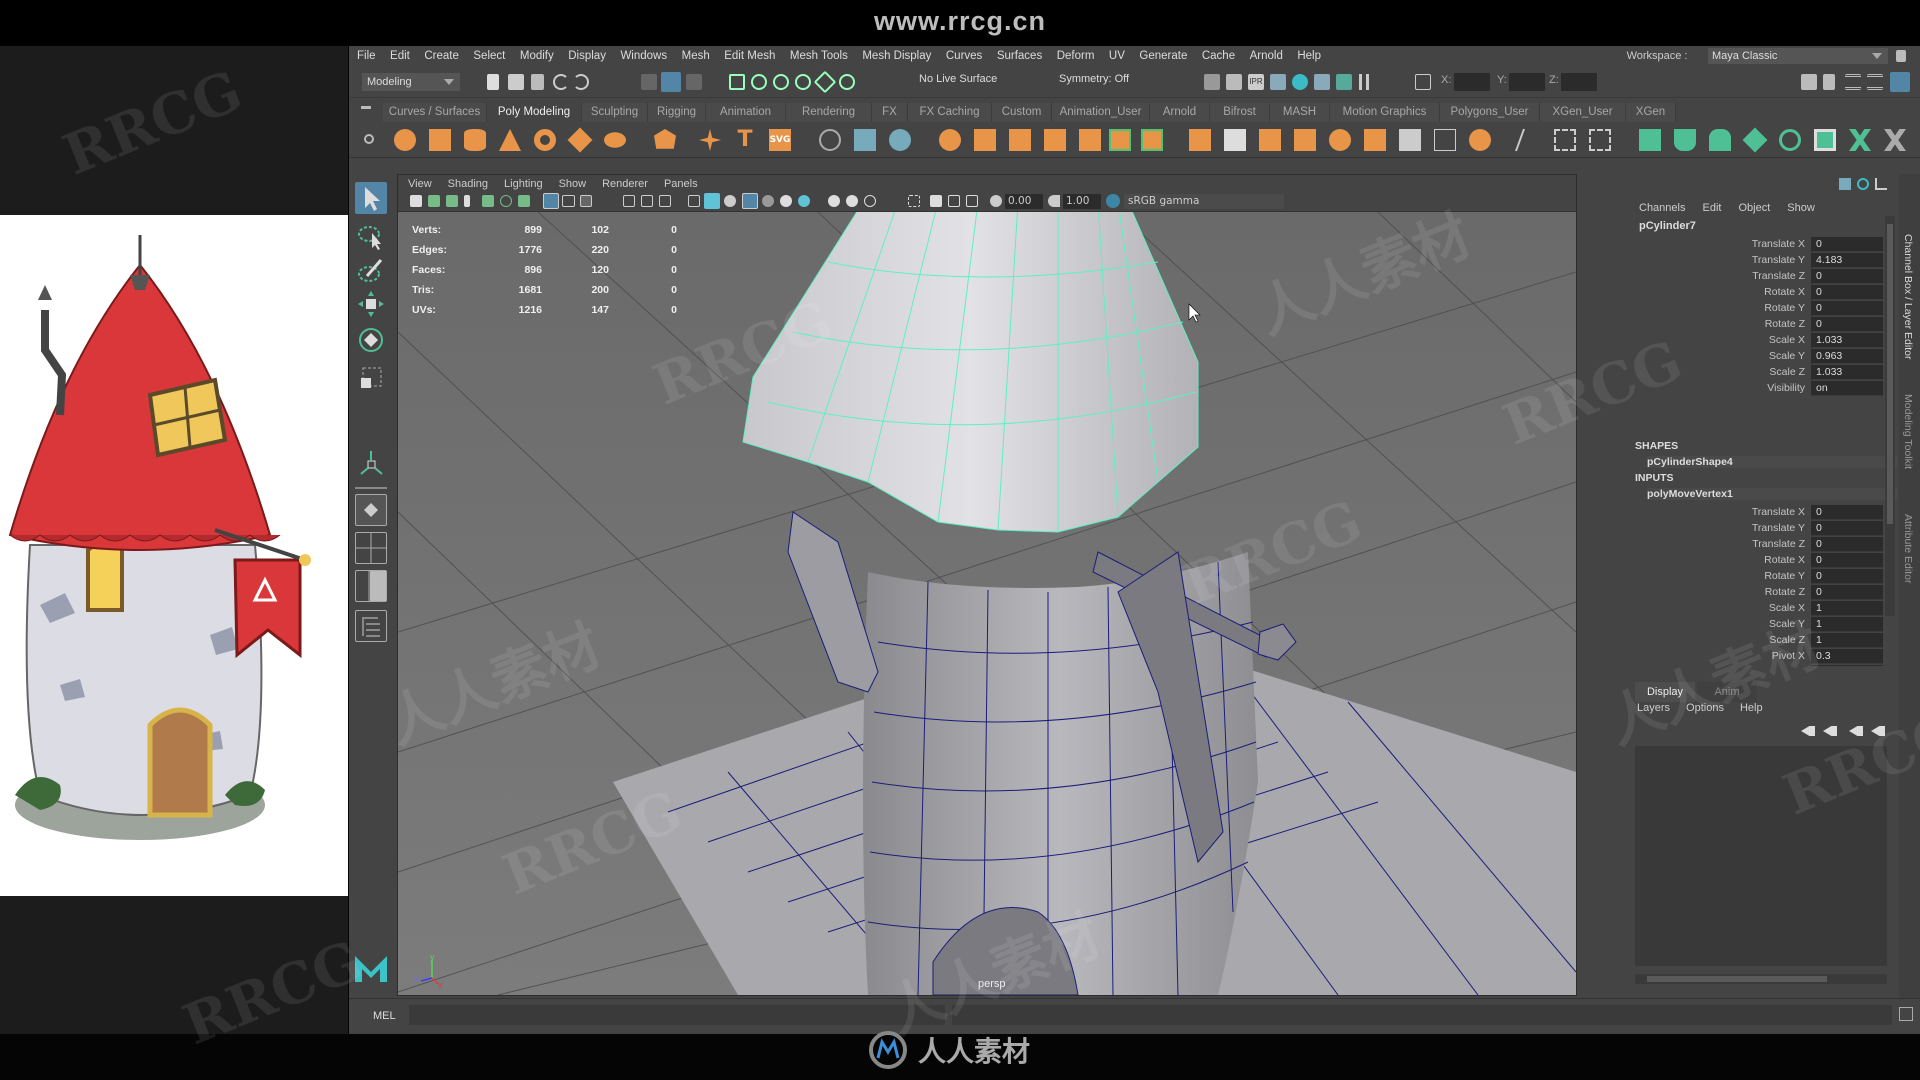 The height and width of the screenshot is (1080, 1920). Describe the element at coordinates (1278, 82) in the screenshot. I see `render-settings-icon` at that location.